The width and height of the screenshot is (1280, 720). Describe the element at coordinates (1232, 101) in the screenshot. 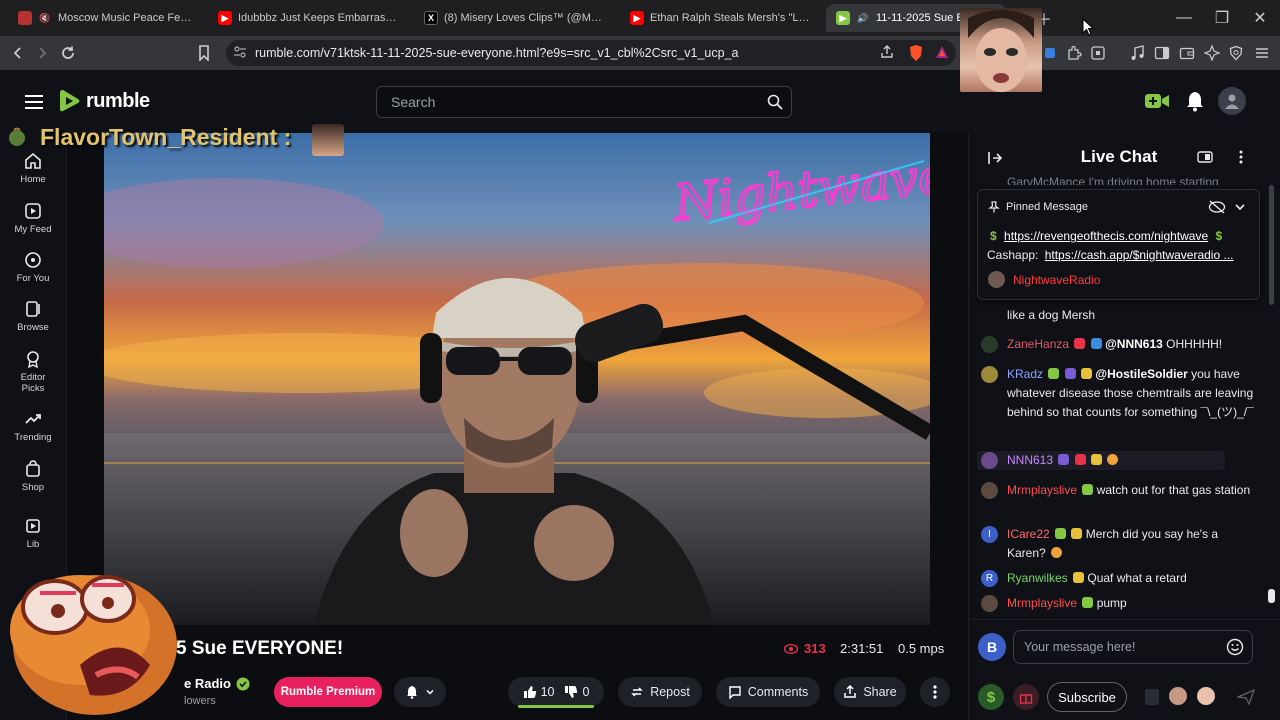

I see `user-avatar-icon` at that location.